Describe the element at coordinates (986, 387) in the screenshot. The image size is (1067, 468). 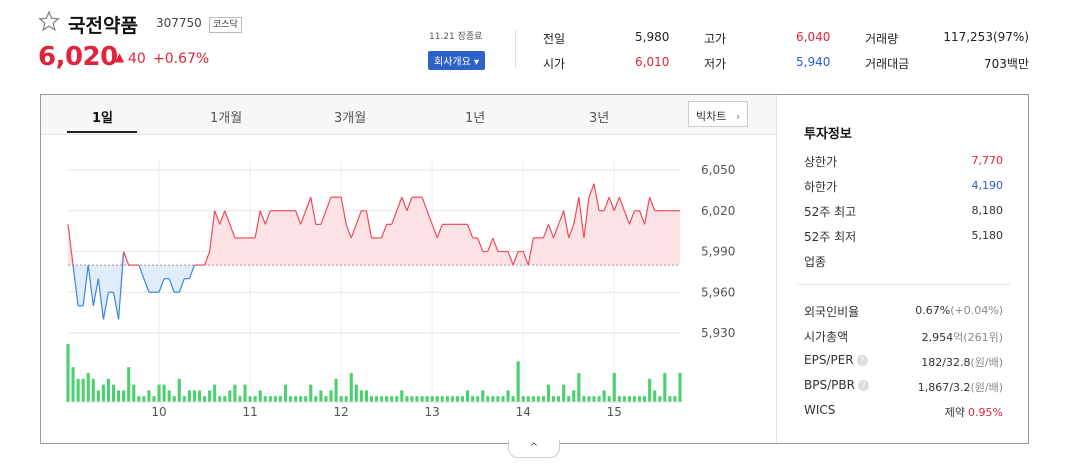
I see `invest-value-extra: (원/배)` at that location.